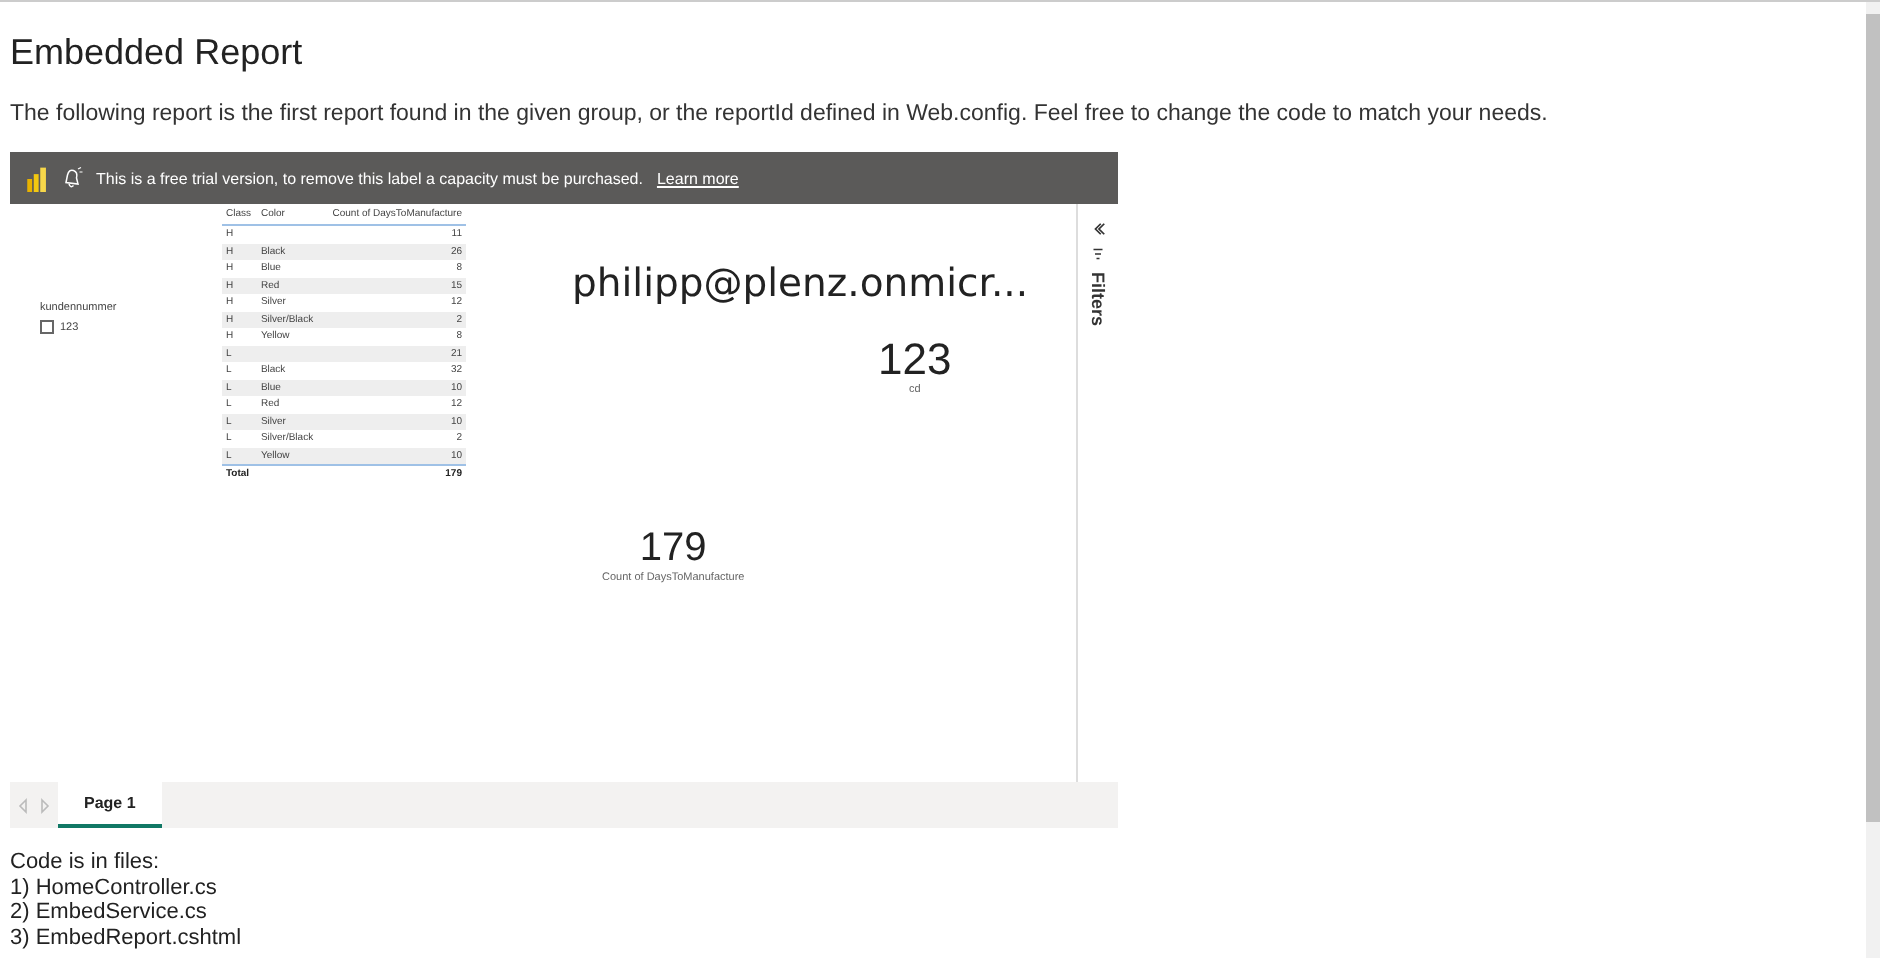 The width and height of the screenshot is (1880, 958). What do you see at coordinates (915, 360) in the screenshot?
I see `card-value: 123` at bounding box center [915, 360].